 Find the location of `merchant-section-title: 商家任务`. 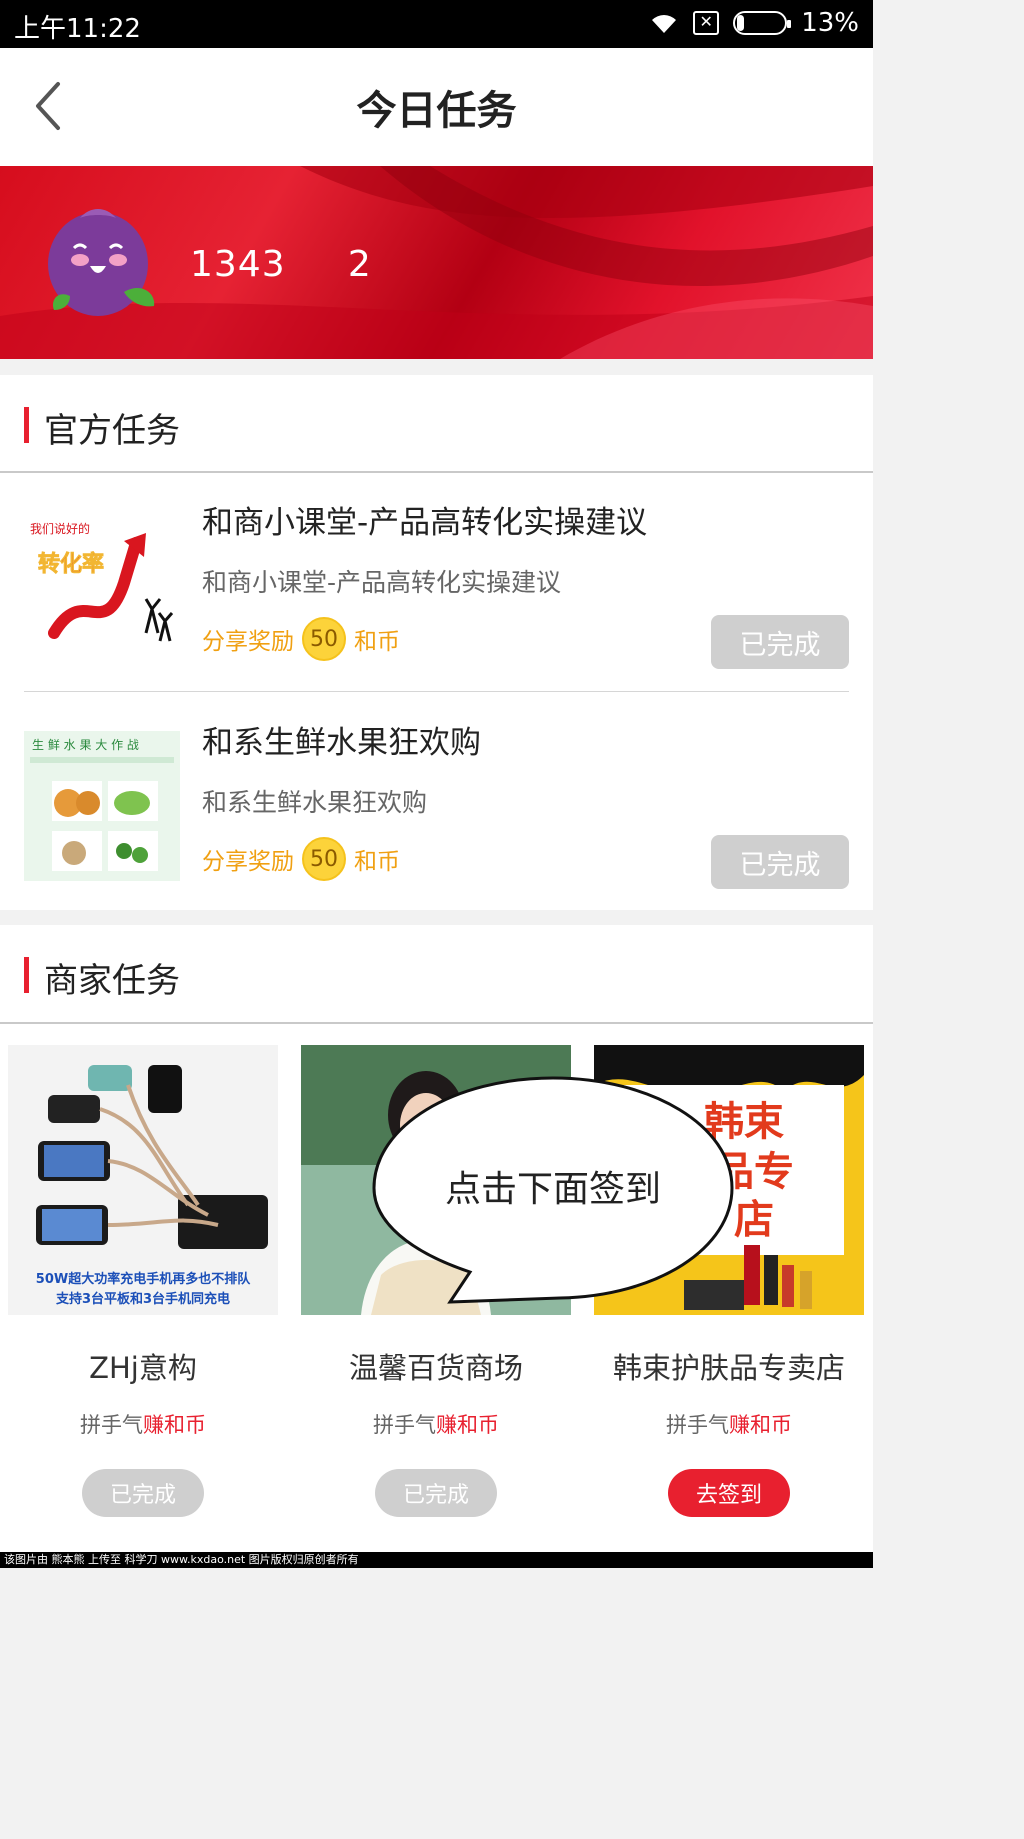

merchant-section-title: 商家任务 is located at coordinates (102, 977).